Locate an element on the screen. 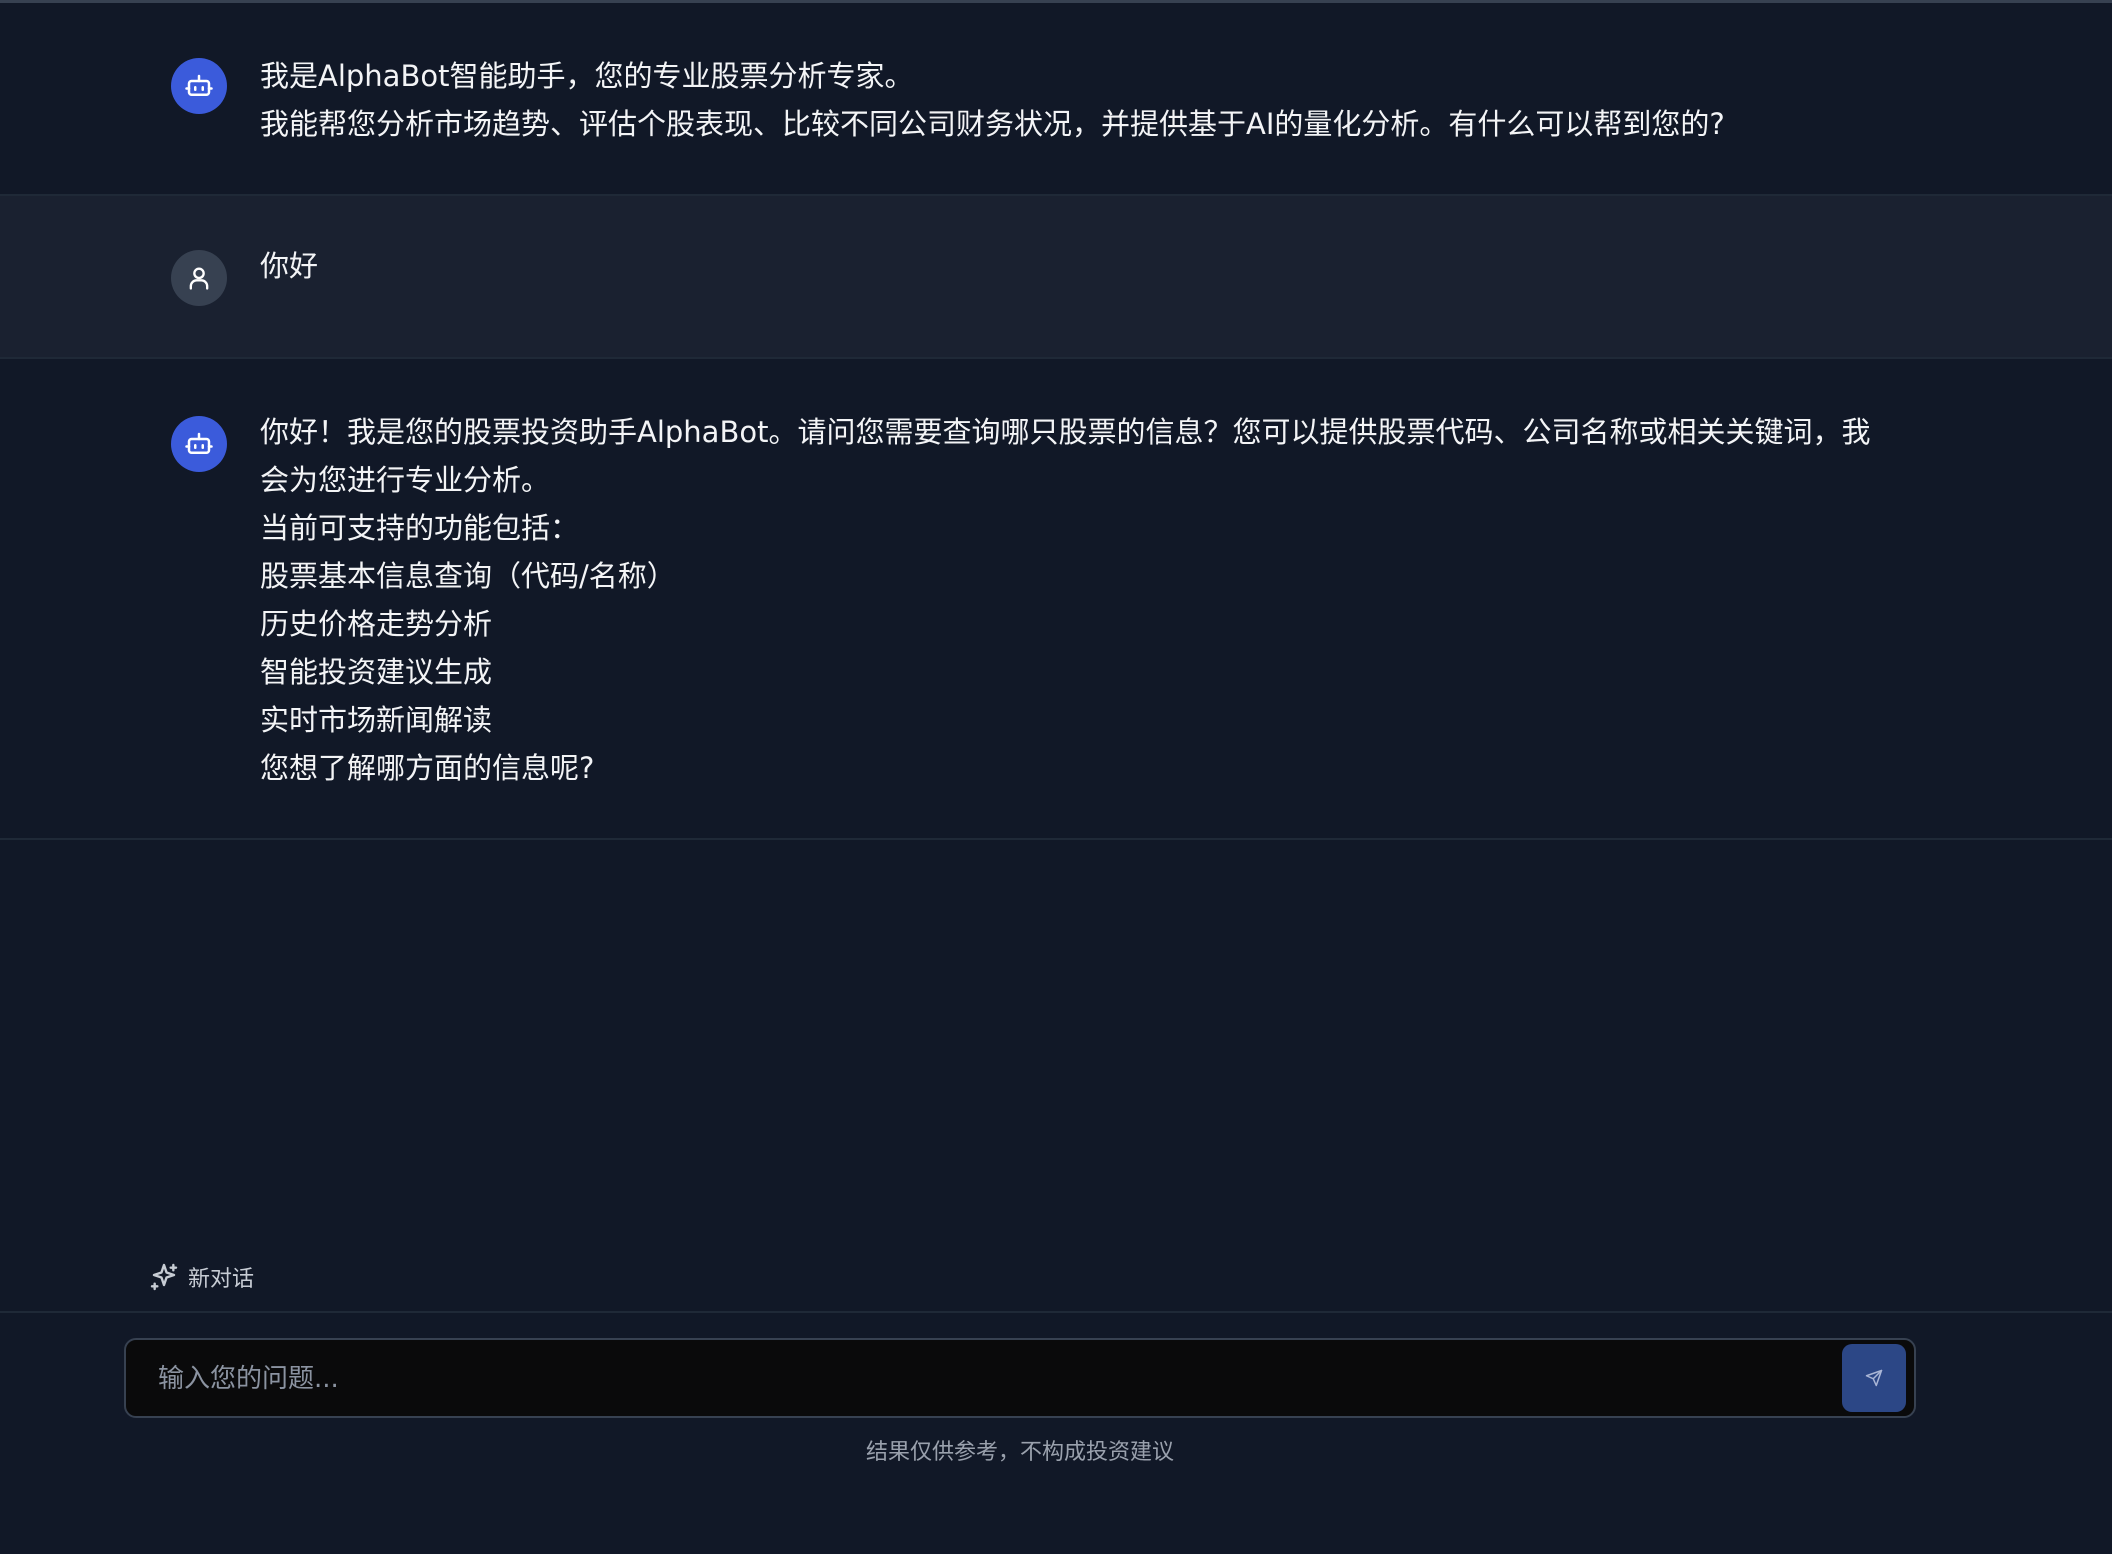 The height and width of the screenshot is (1554, 2112). chat-input-box is located at coordinates (1020, 1378).